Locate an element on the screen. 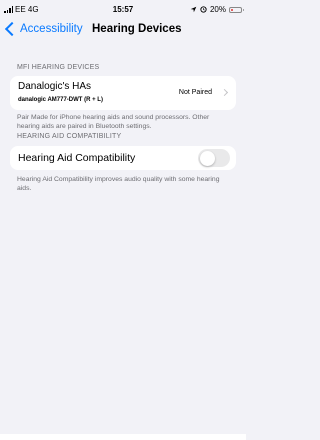 Image resolution: width=320 pixels, height=440 pixels. device-status: Not Paired is located at coordinates (195, 92).